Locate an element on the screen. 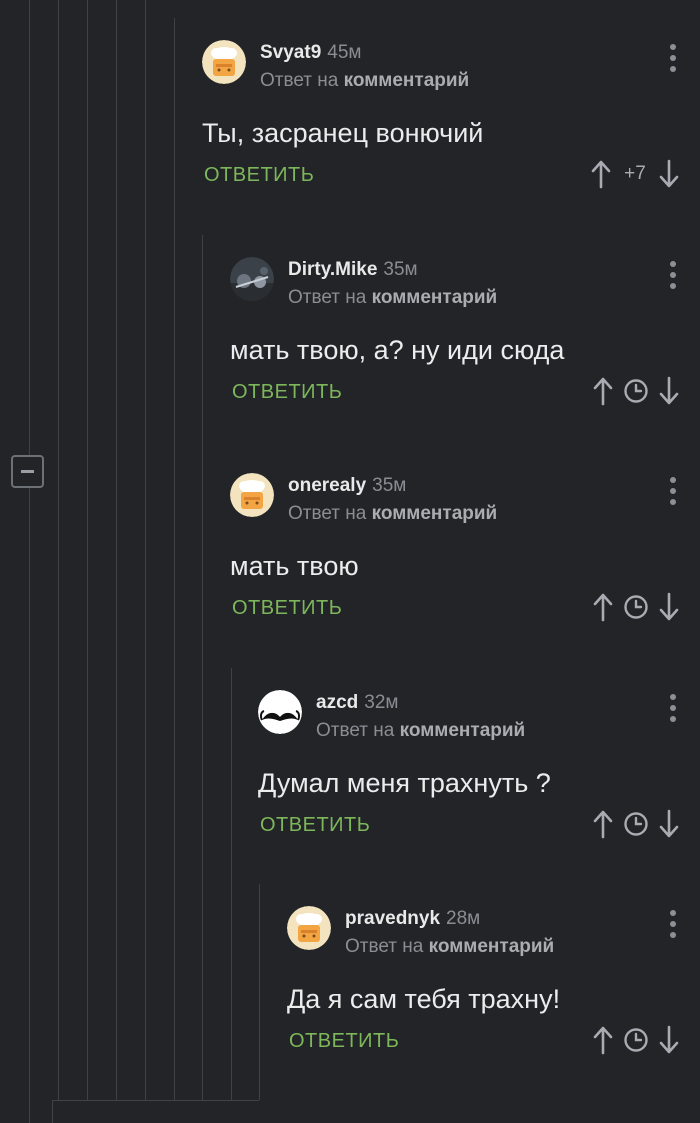 Image resolution: width=700 pixels, height=1123 pixels. author-name: Dirty.Mike is located at coordinates (332, 269).